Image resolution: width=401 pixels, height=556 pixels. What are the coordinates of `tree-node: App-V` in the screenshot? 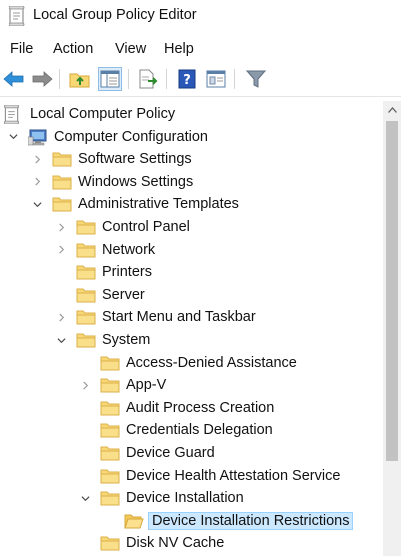 It's located at (191, 386).